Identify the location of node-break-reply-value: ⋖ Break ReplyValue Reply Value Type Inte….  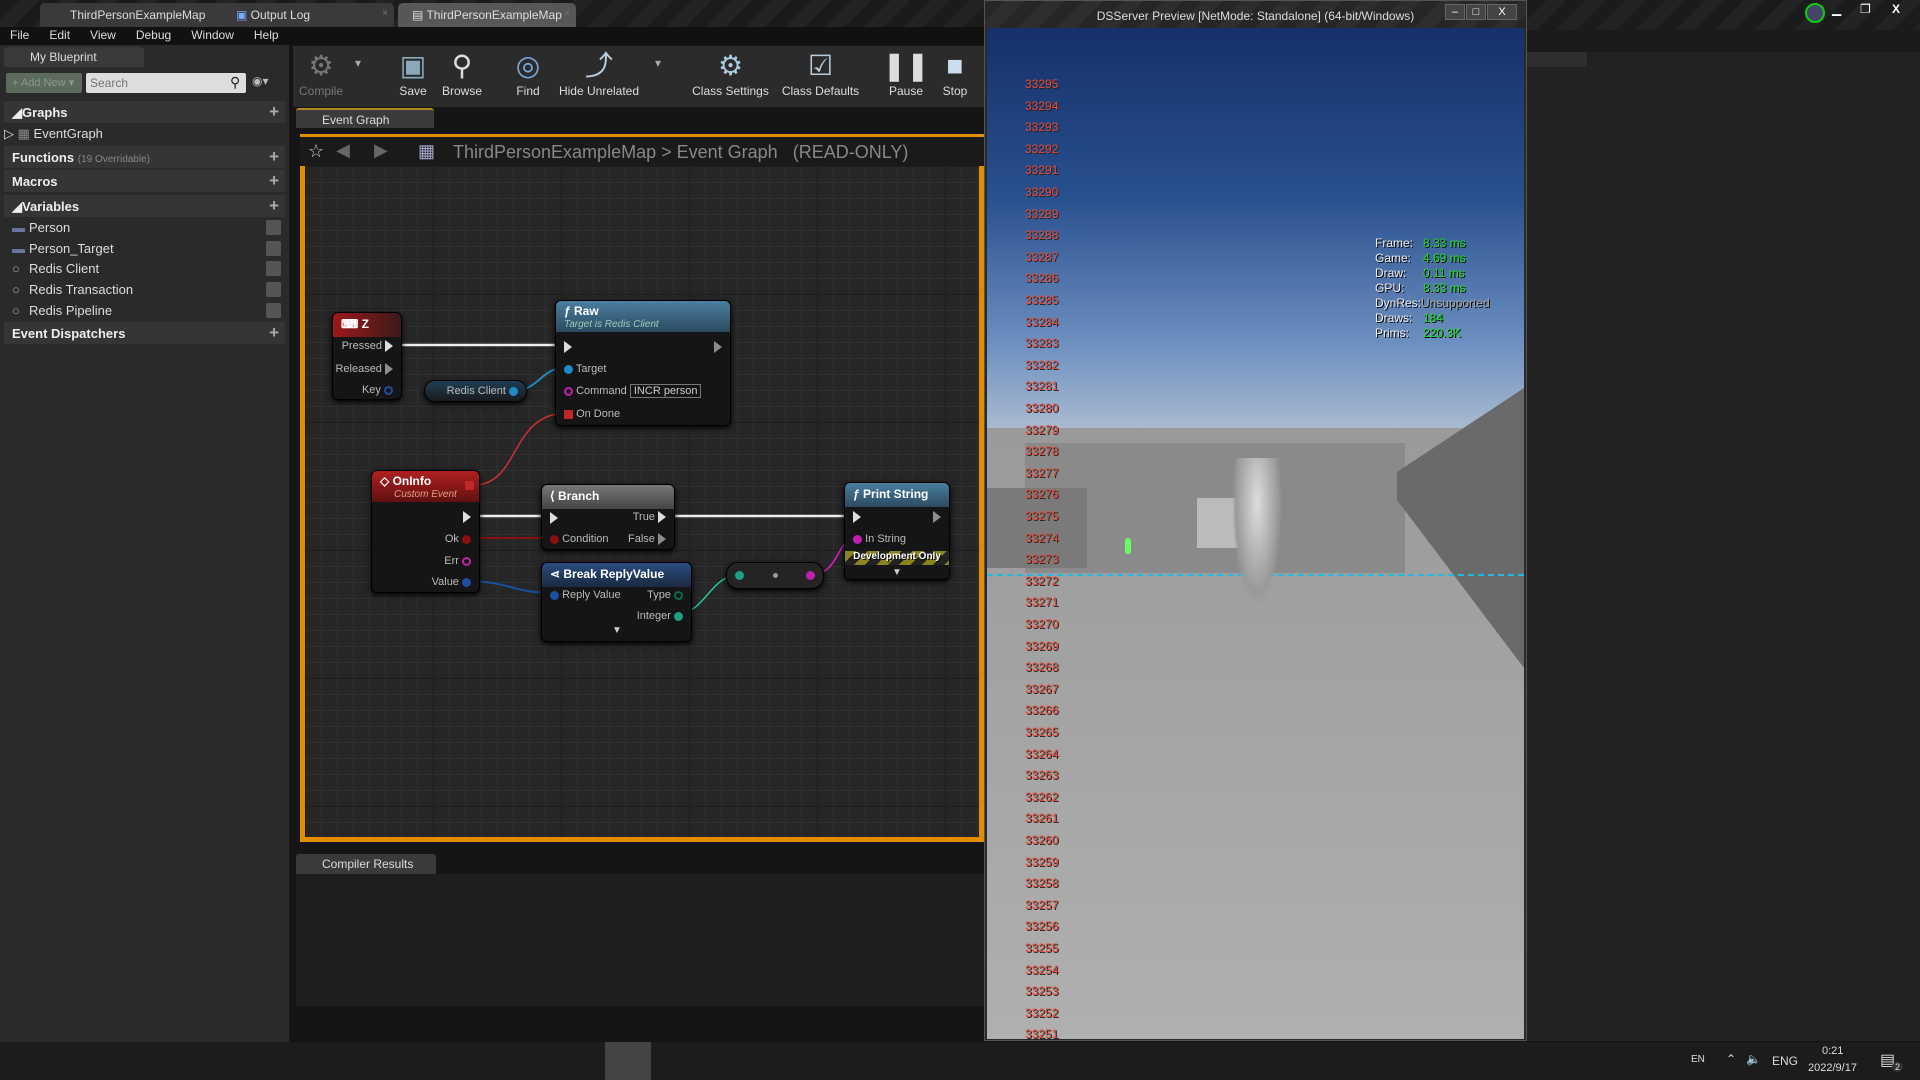
(616, 602).